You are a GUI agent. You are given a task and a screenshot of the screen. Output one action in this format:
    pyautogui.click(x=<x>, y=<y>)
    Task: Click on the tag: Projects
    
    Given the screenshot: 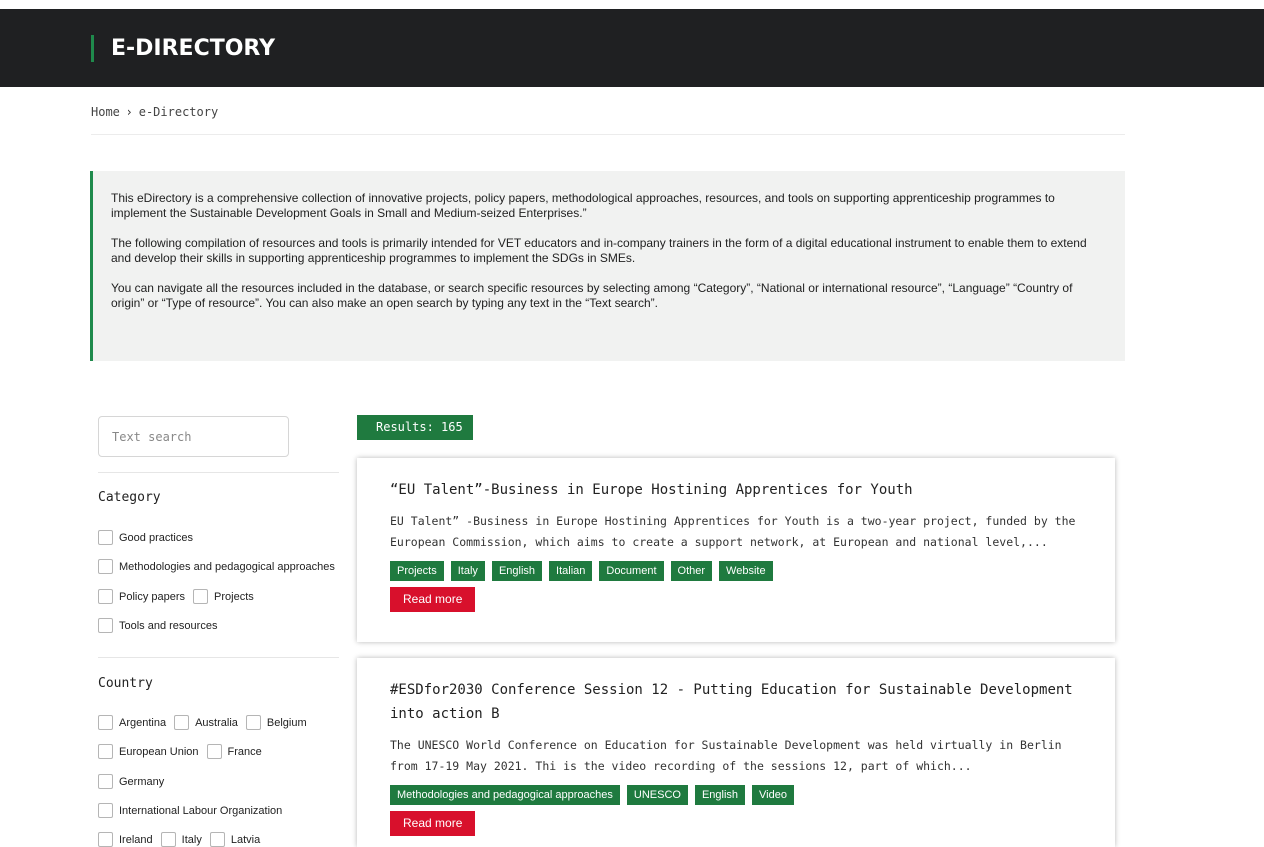 What is the action you would take?
    pyautogui.click(x=417, y=571)
    